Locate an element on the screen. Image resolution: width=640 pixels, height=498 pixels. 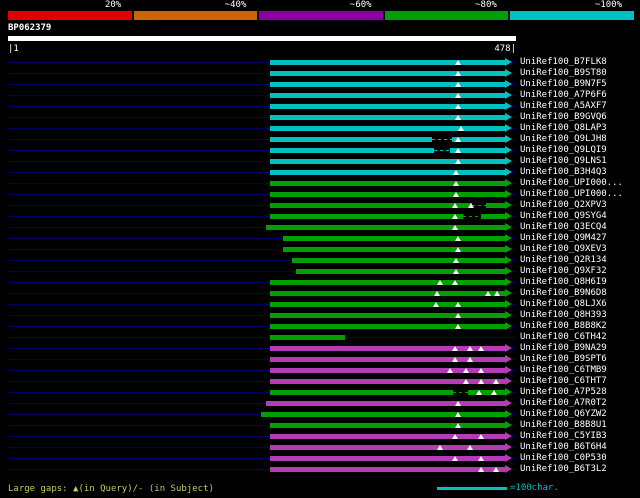
hit-label: UniRef100_B9NA29 is located at coordinates (563, 348).